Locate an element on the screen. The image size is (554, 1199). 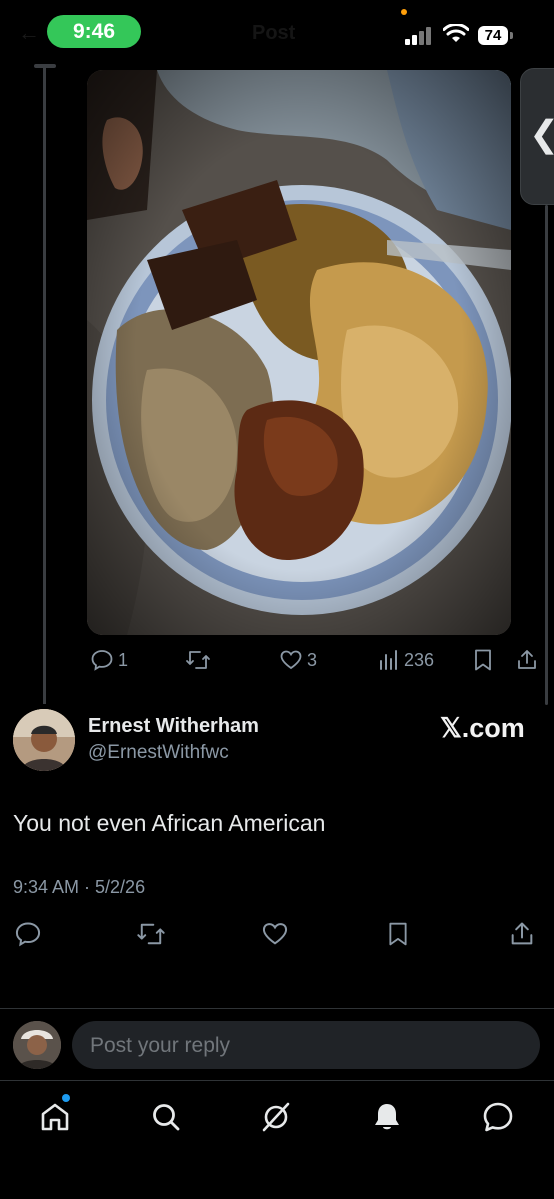
messages-icon is located at coordinates (498, 1117).